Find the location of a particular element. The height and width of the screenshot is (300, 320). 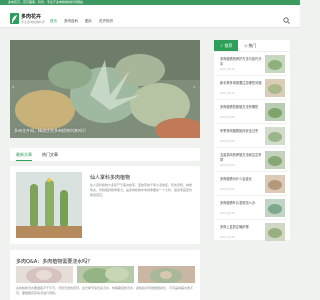

announcement-text: 多肉花卉，花卉图库，科普，专注于多肉植物的科普网站 is located at coordinates (46, 2).